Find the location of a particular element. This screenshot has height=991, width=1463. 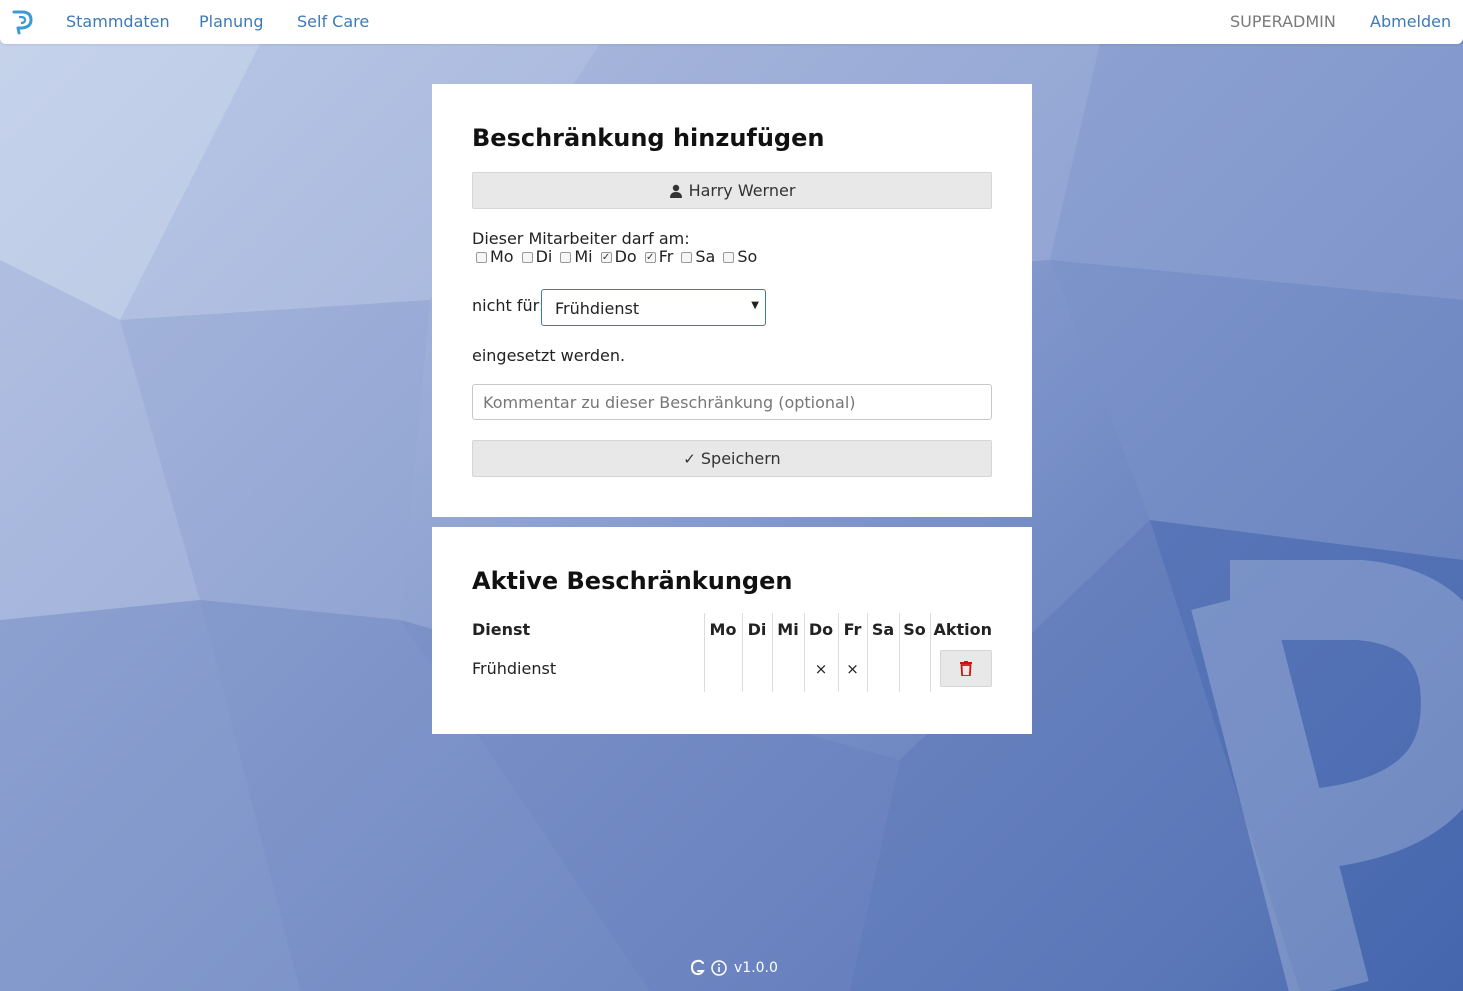

nav-stammdaten: Stammdaten is located at coordinates (118, 21).